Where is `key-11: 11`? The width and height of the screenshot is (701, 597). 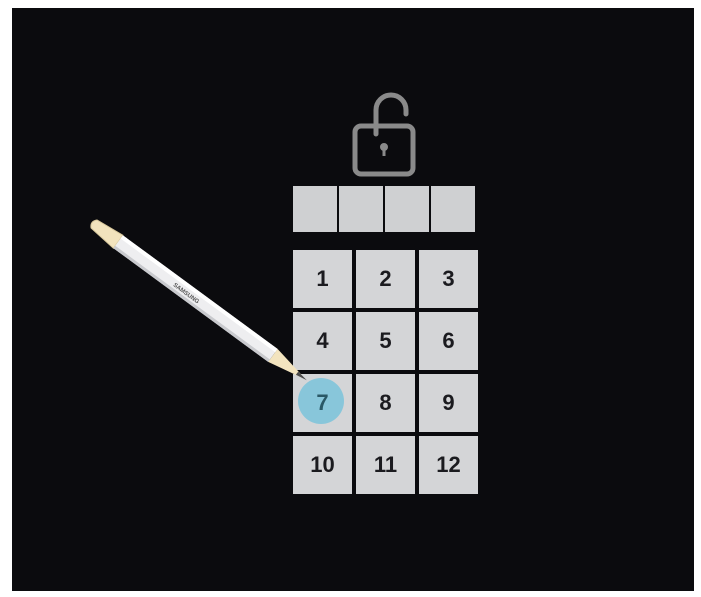 key-11: 11 is located at coordinates (385, 465).